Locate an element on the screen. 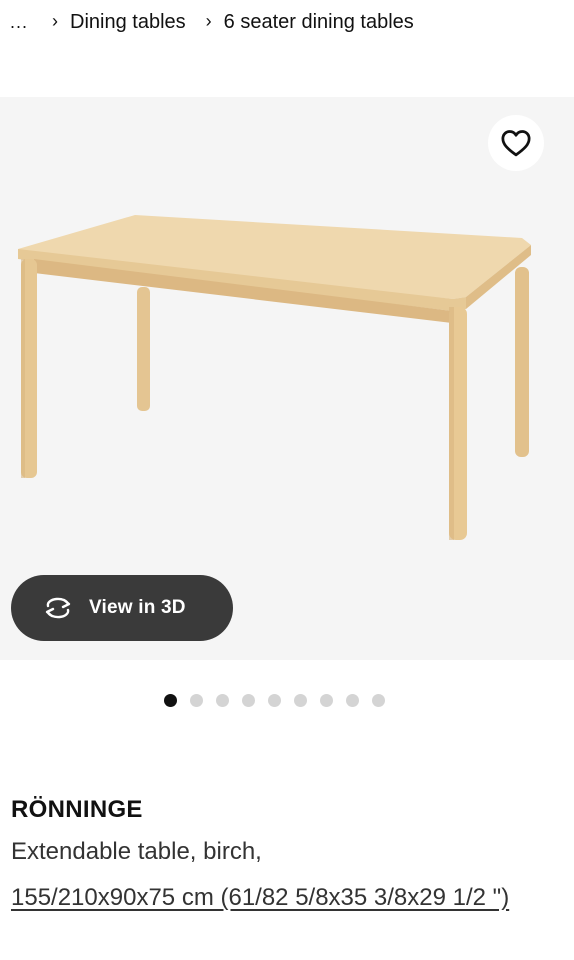 This screenshot has height=960, width=574. heart-outline-icon is located at coordinates (516, 143).